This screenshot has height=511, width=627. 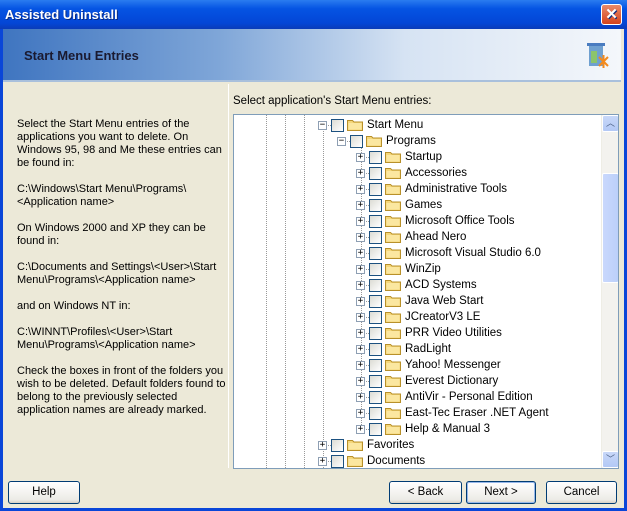 What do you see at coordinates (473, 253) in the screenshot?
I see `tree-item-label: Microsoft Visual Studio 6.0` at bounding box center [473, 253].